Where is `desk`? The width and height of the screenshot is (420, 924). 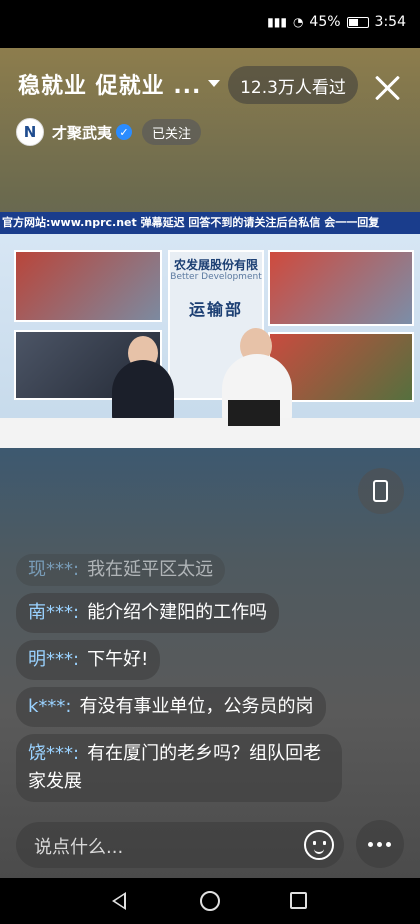
desk is located at coordinates (210, 433).